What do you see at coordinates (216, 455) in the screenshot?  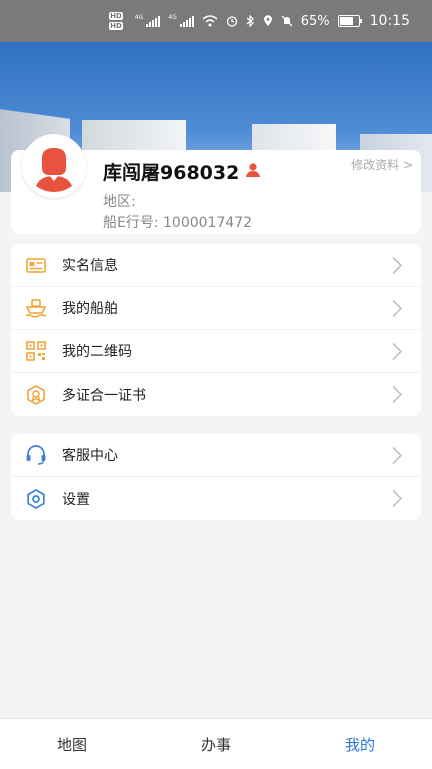 I see `menu-item-customer-service: 客服中心` at bounding box center [216, 455].